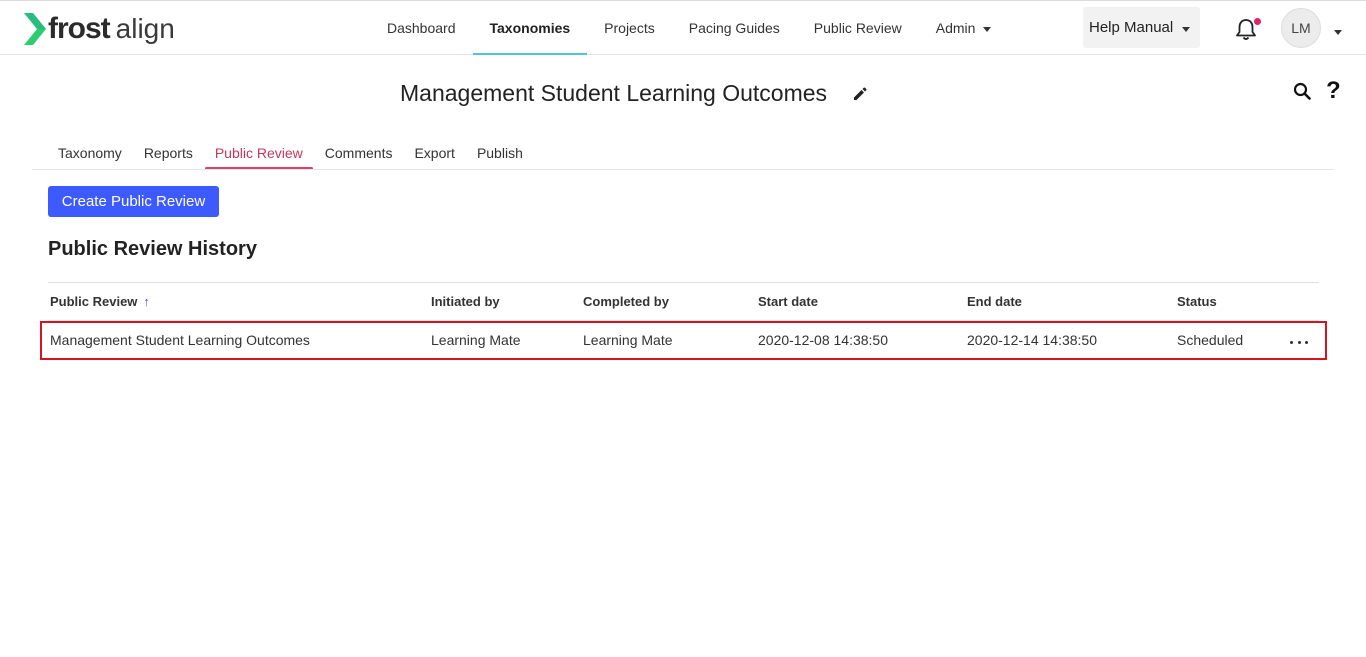 The image size is (1366, 657). Describe the element at coordinates (434, 155) in the screenshot. I see `tab-export: Export` at that location.